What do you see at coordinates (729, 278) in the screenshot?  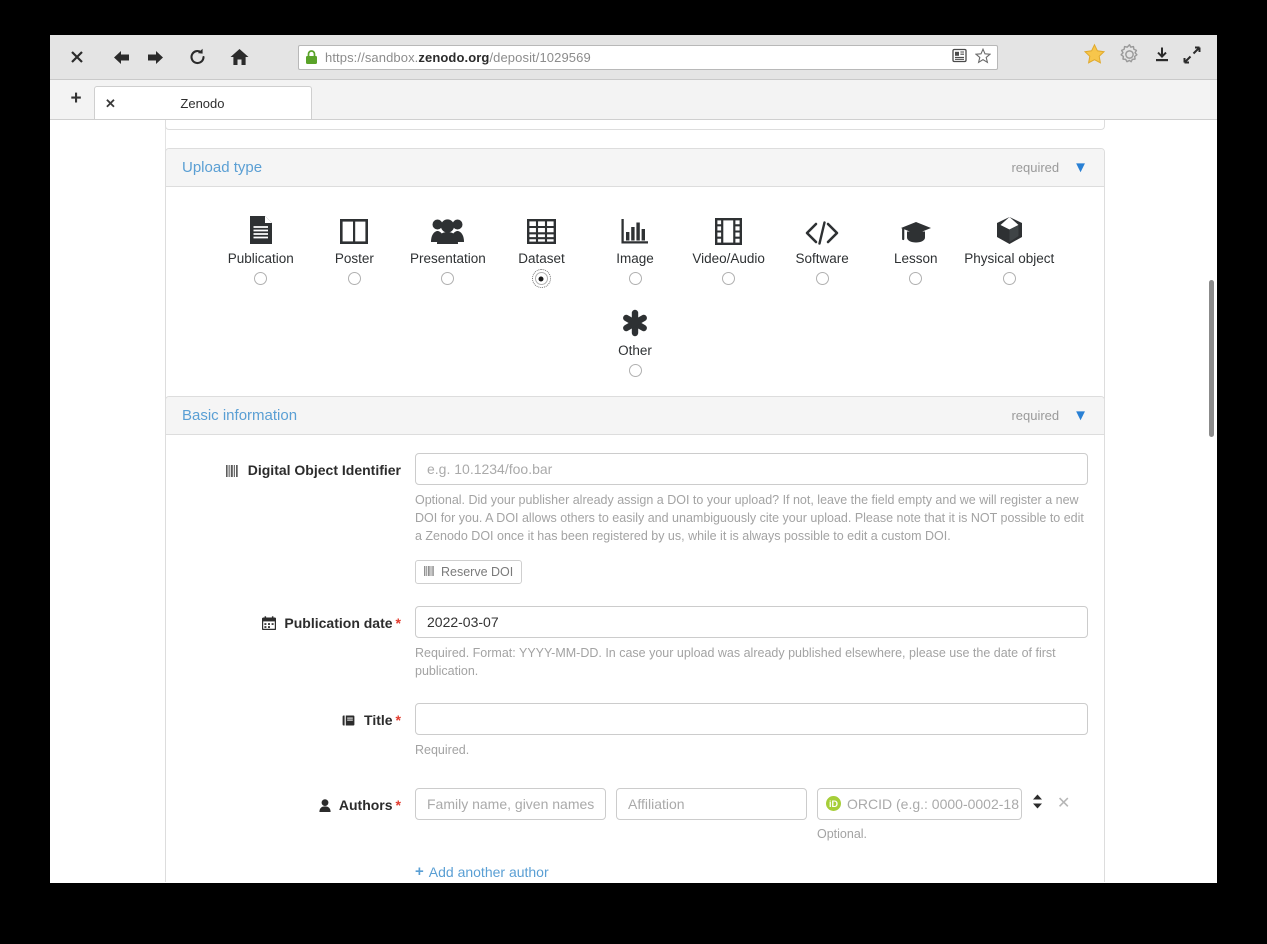 I see `upload-type-radio-video-audio` at bounding box center [729, 278].